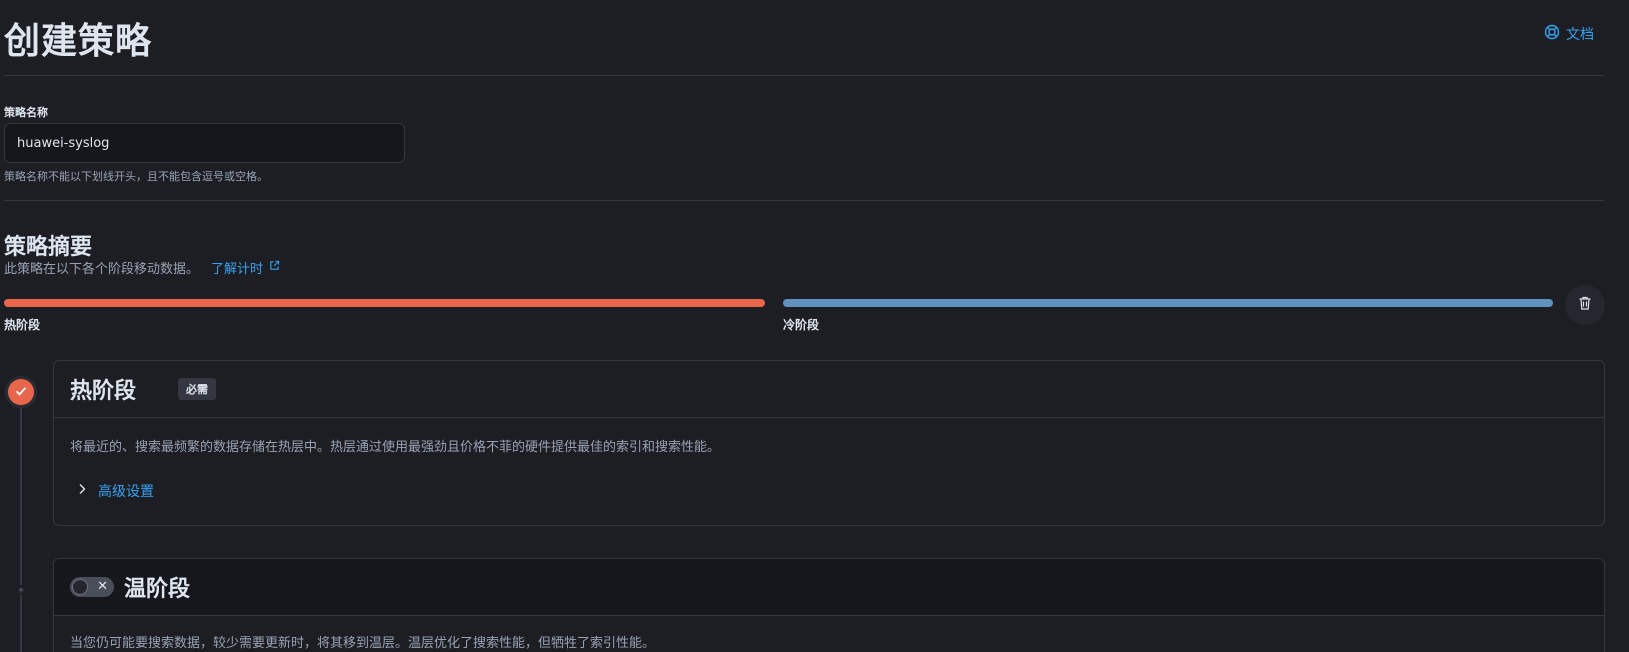 The width and height of the screenshot is (1629, 652). I want to click on docs-link: 文档, so click(1569, 34).